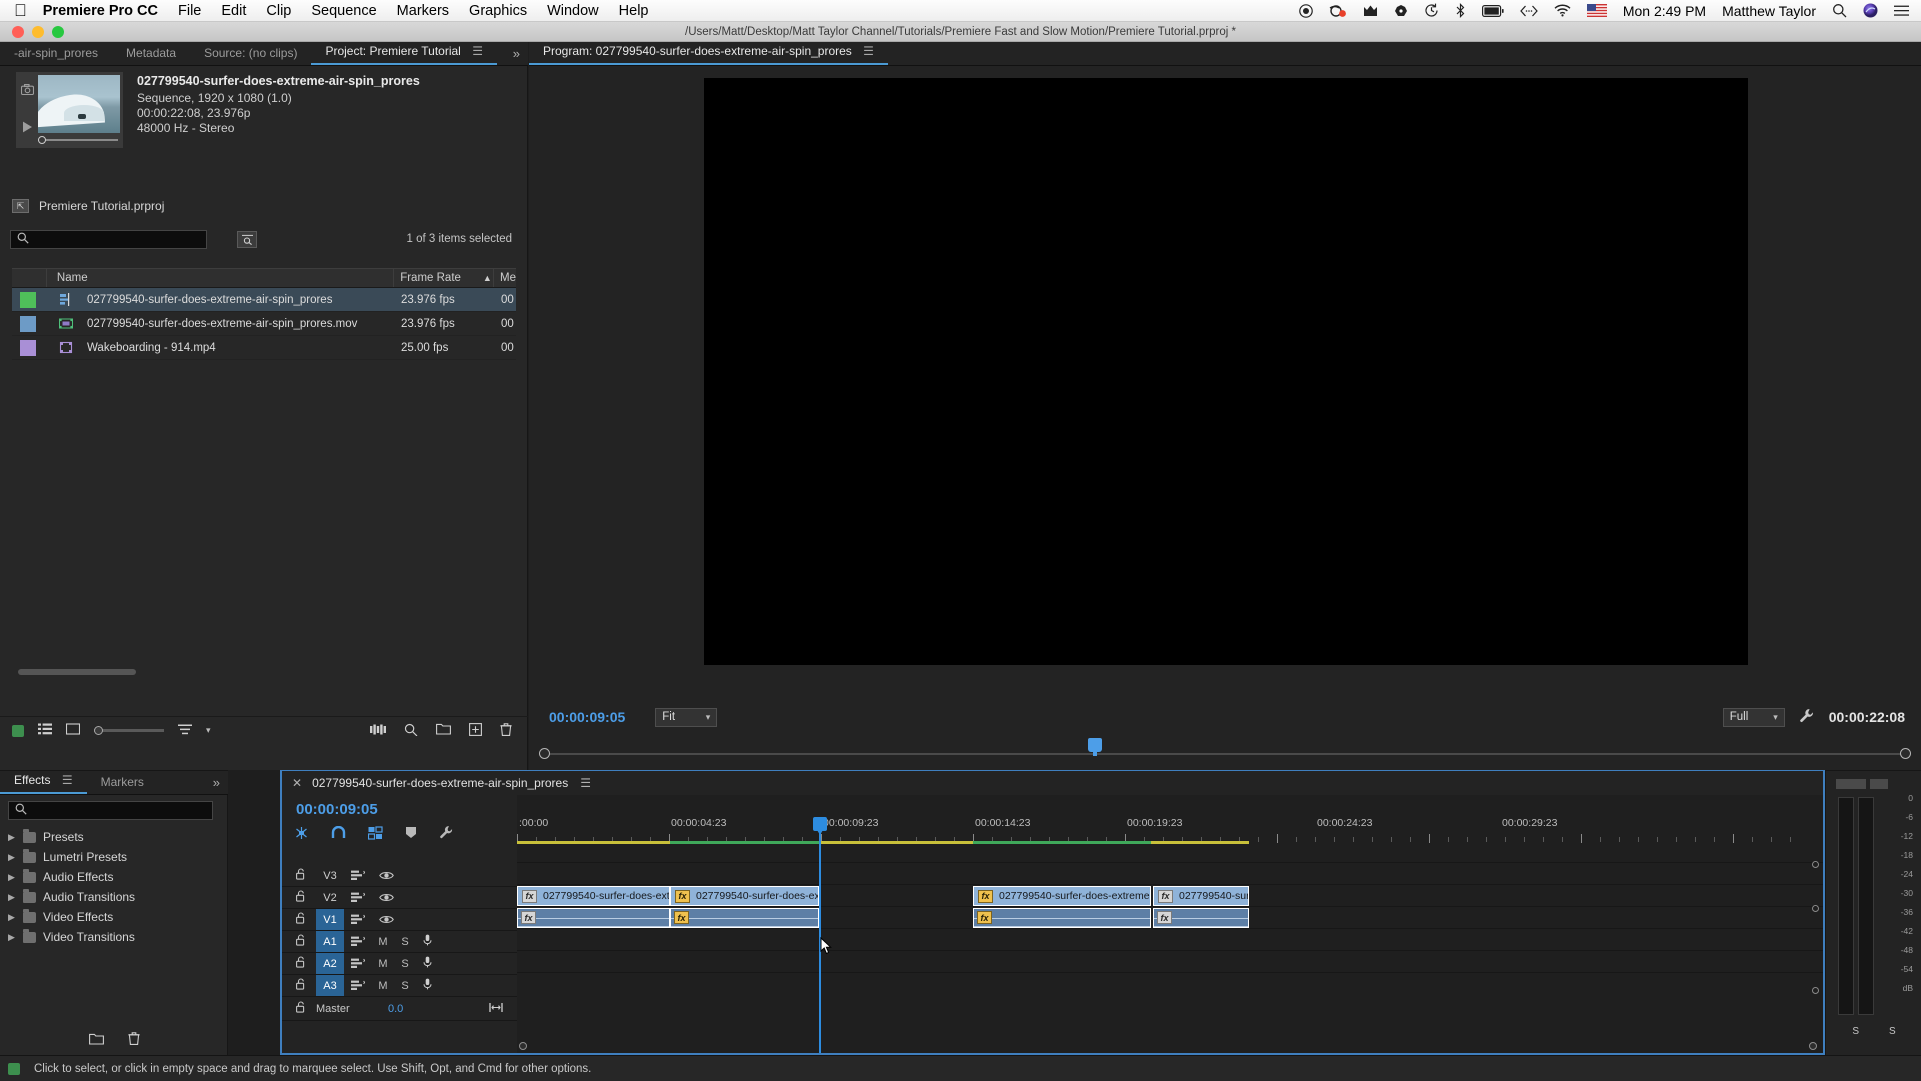  Describe the element at coordinates (405, 986) in the screenshot. I see `solo-button-a3: S` at that location.